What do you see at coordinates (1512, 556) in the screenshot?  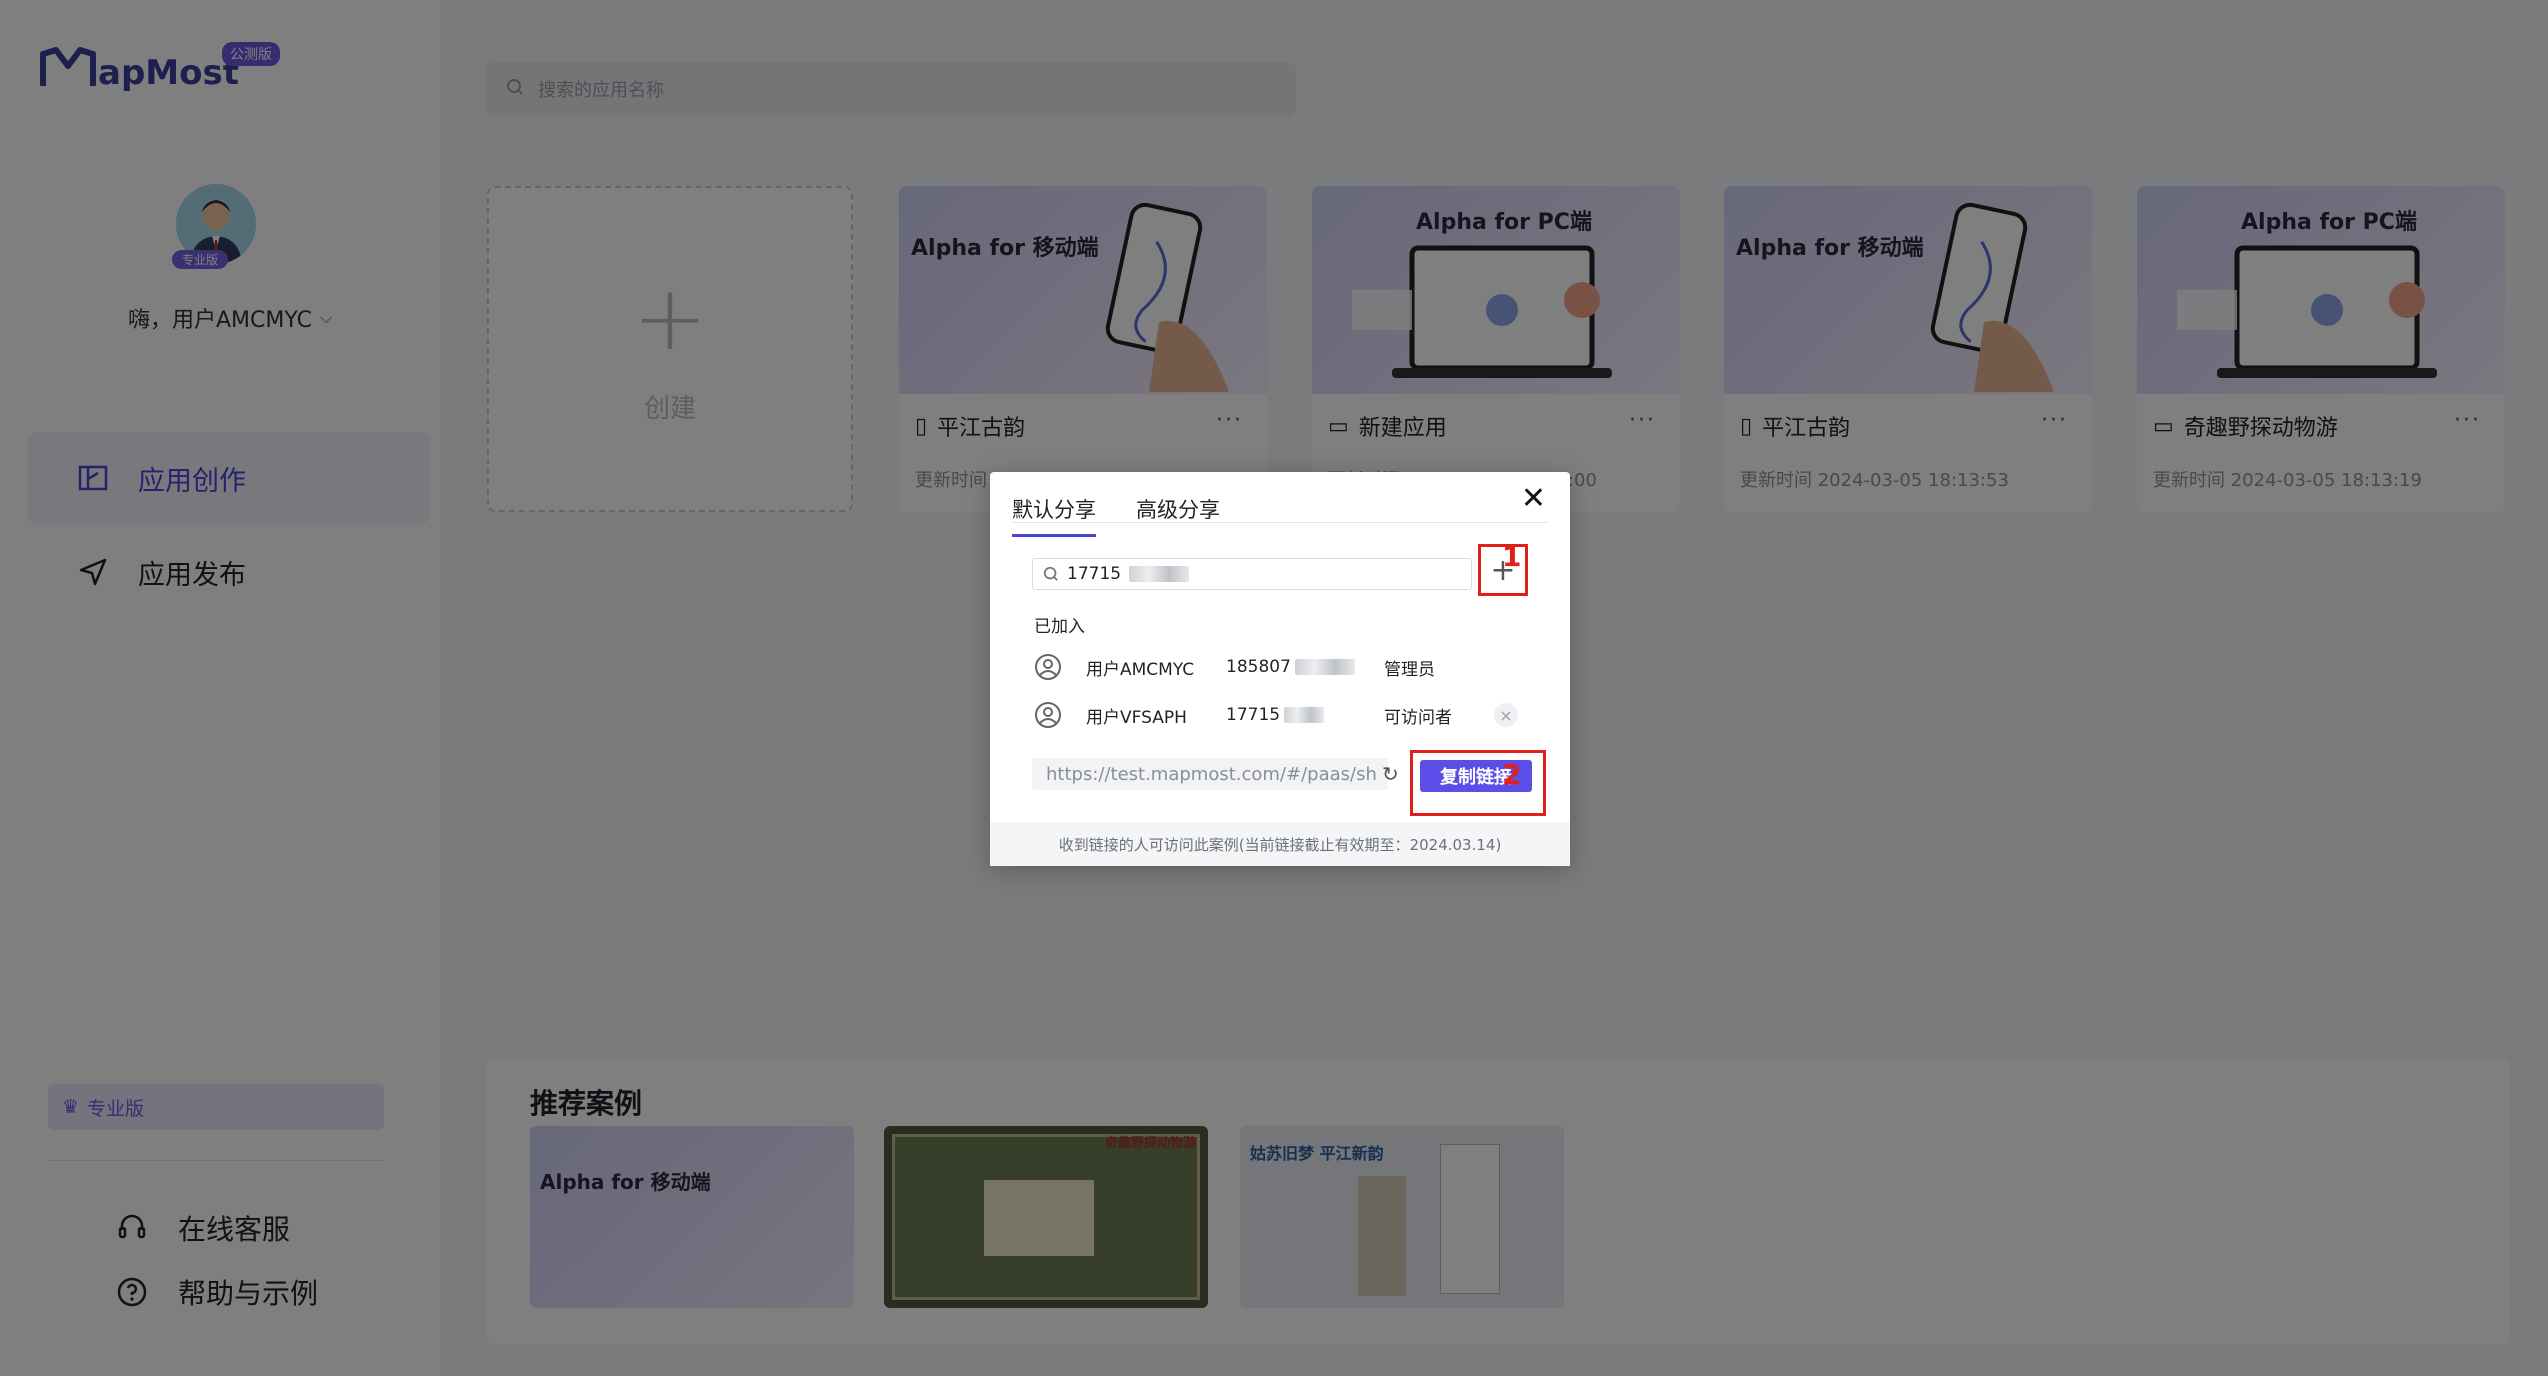 I see `annotation-1: 1` at bounding box center [1512, 556].